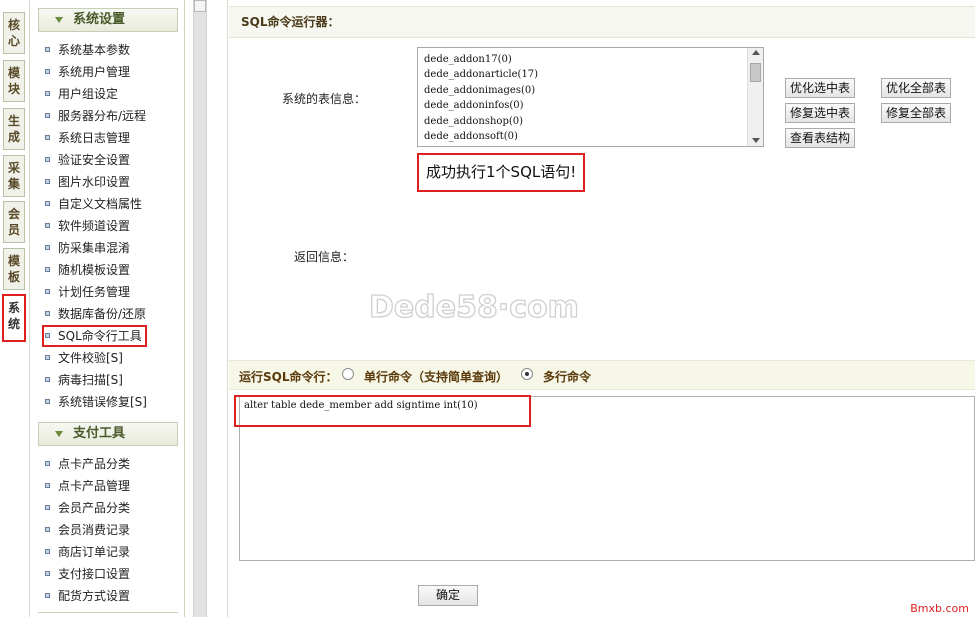 The height and width of the screenshot is (617, 975). I want to click on menu-item: 防采集串混淆, so click(87, 248).